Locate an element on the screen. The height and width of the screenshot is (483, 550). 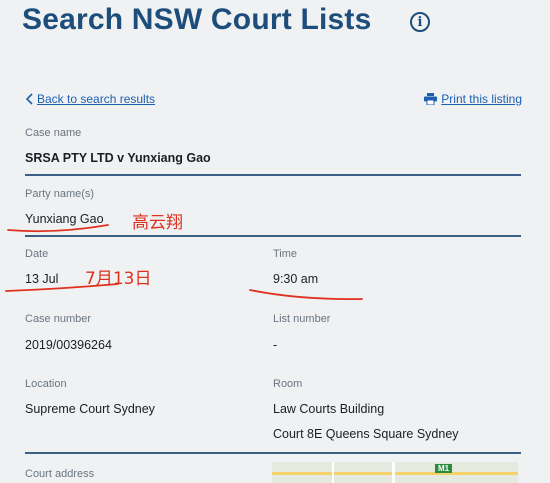
date-label: Date is located at coordinates (37, 254).